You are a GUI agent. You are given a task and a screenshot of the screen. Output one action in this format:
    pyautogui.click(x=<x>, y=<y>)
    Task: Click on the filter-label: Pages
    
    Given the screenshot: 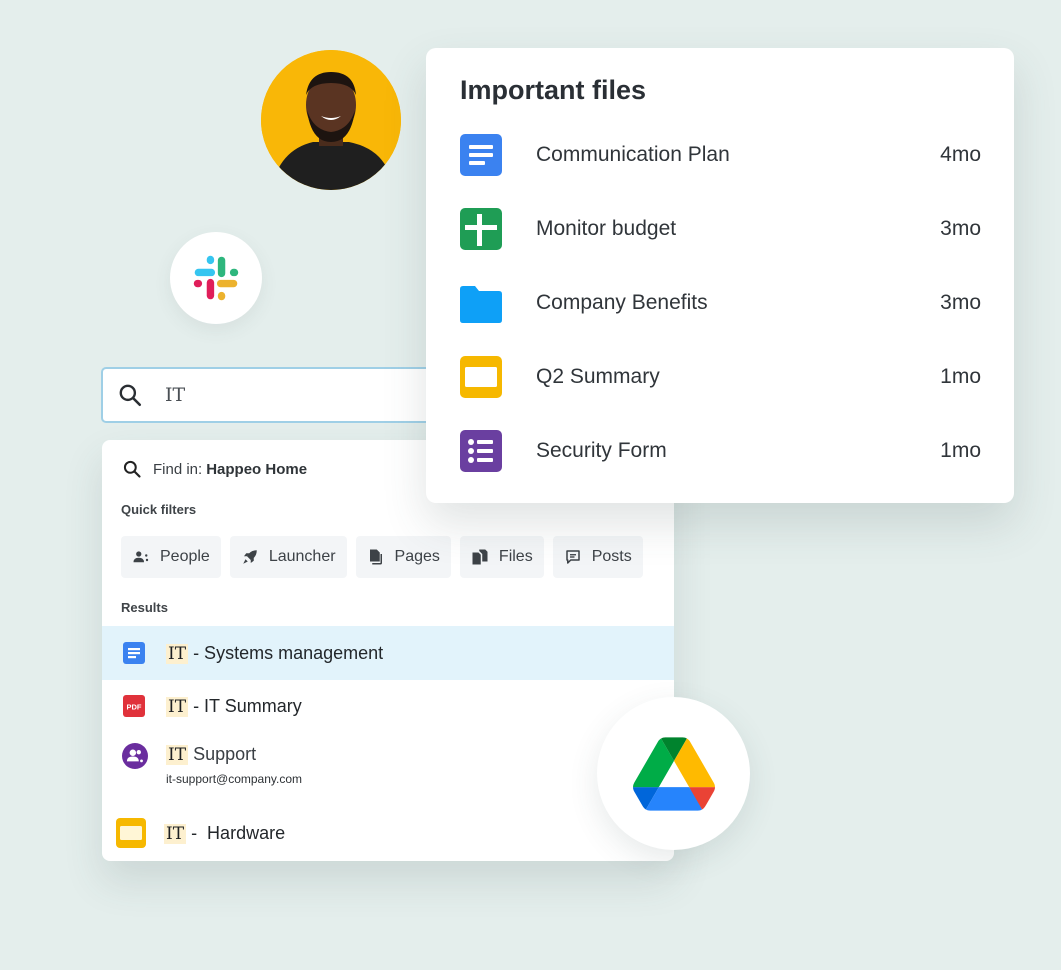 What is the action you would take?
    pyautogui.click(x=417, y=556)
    